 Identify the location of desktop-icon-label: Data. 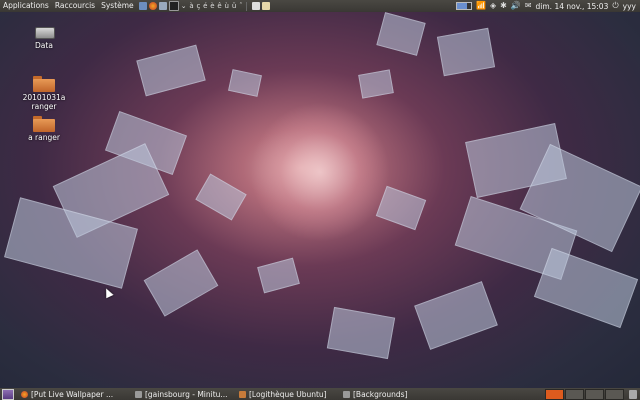
(44, 45).